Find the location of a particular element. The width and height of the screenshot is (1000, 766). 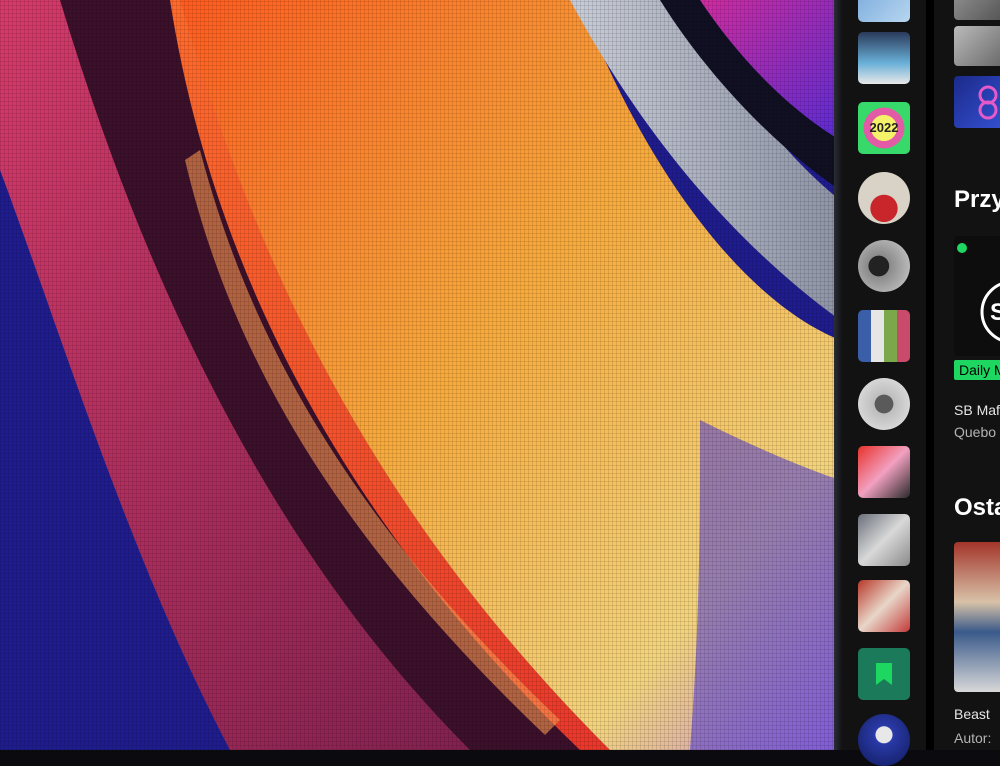

svg-text: S is located at coordinates (995, 312).